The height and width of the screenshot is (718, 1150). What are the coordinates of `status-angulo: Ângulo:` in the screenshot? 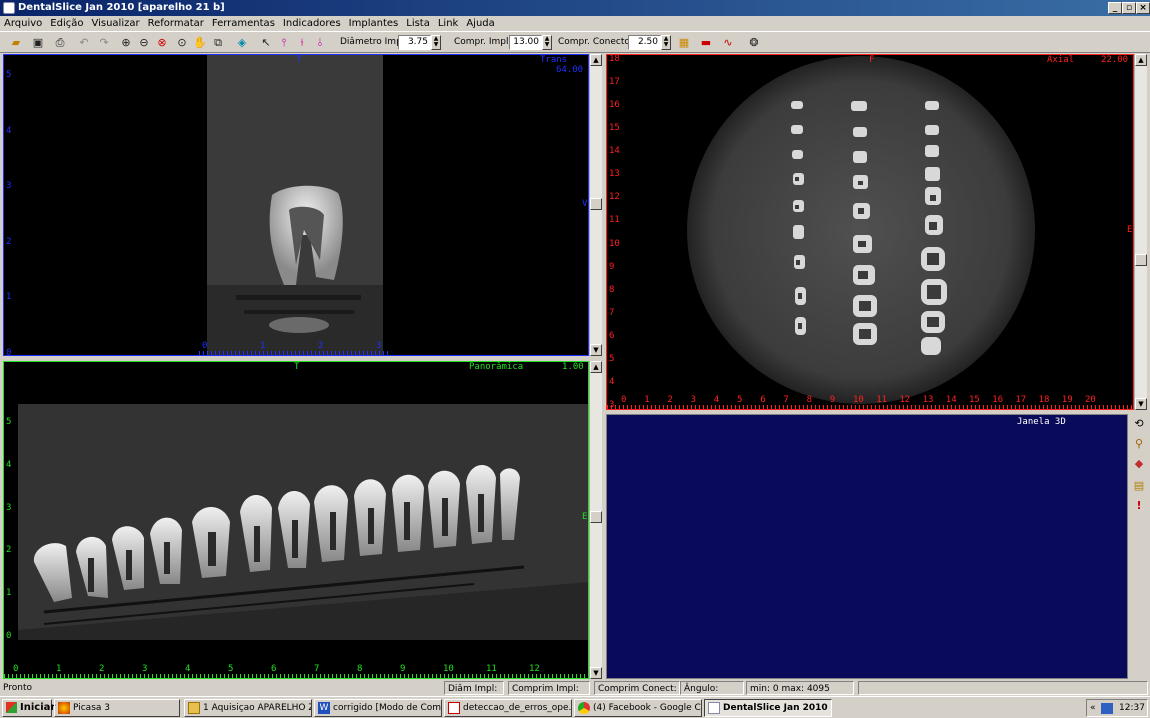 It's located at (712, 688).